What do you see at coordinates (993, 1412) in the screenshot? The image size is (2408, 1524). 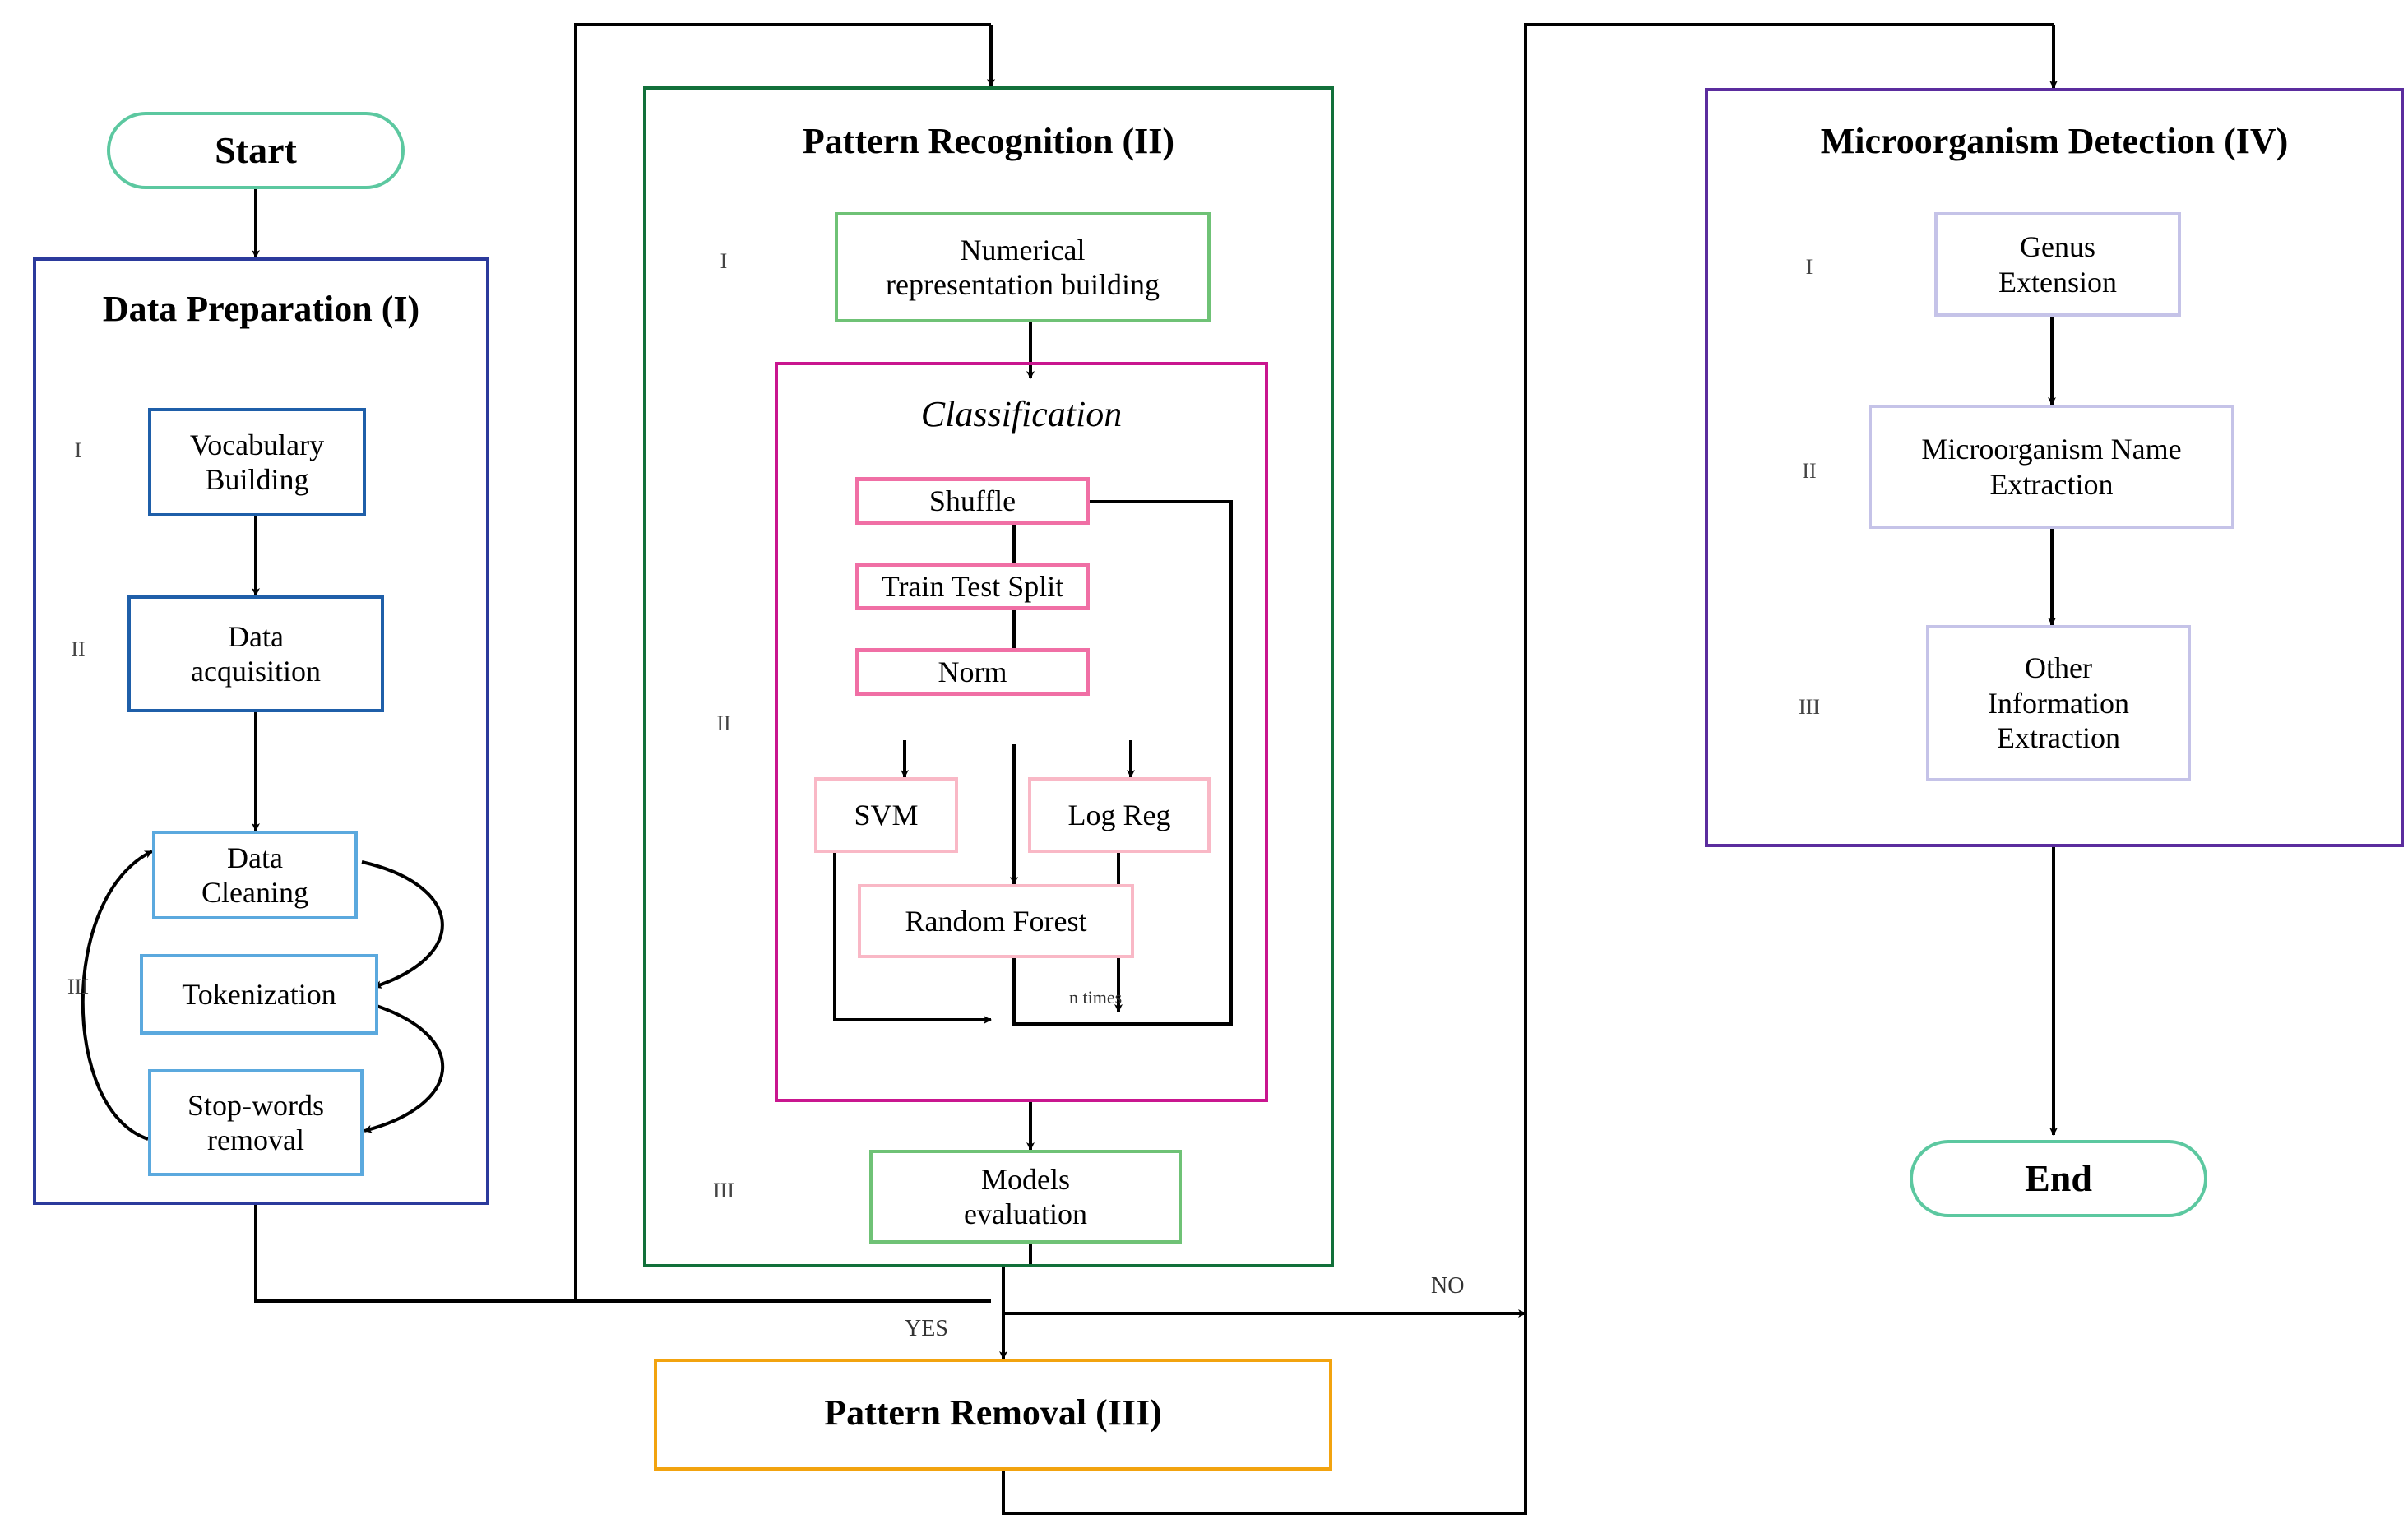 I see `stage-pattern-removal-title: Pattern Removal (III)` at bounding box center [993, 1412].